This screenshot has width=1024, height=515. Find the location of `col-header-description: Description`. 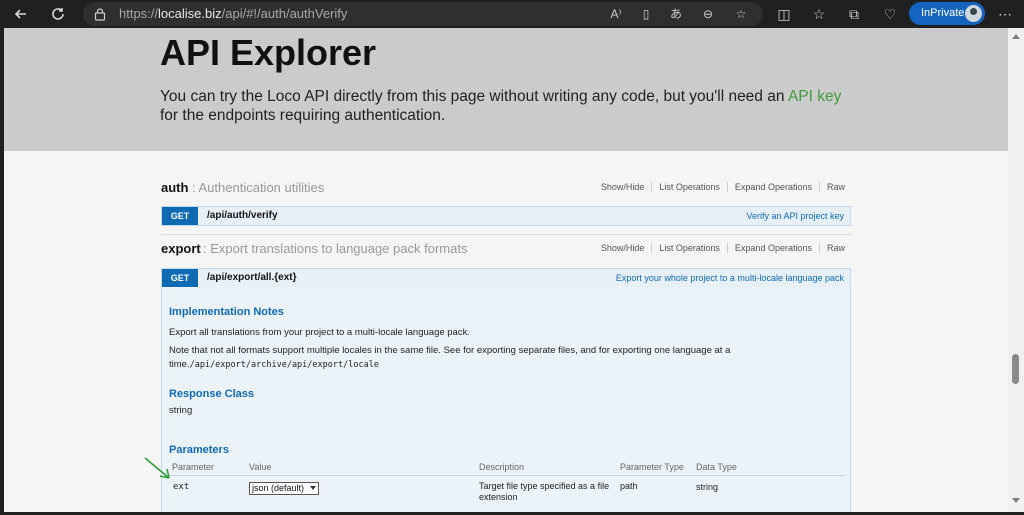

col-header-description: Description is located at coordinates (502, 467).